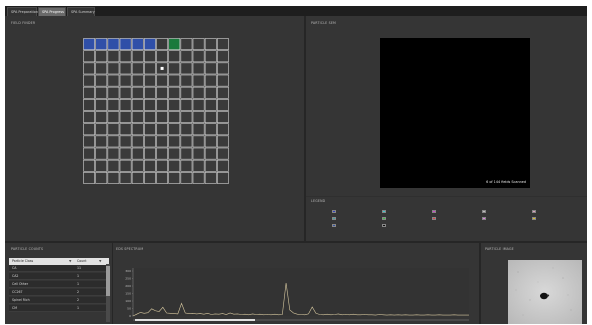 The height and width of the screenshot is (325, 592). Describe the element at coordinates (81, 261) in the screenshot. I see `column-header-count: Count` at that location.